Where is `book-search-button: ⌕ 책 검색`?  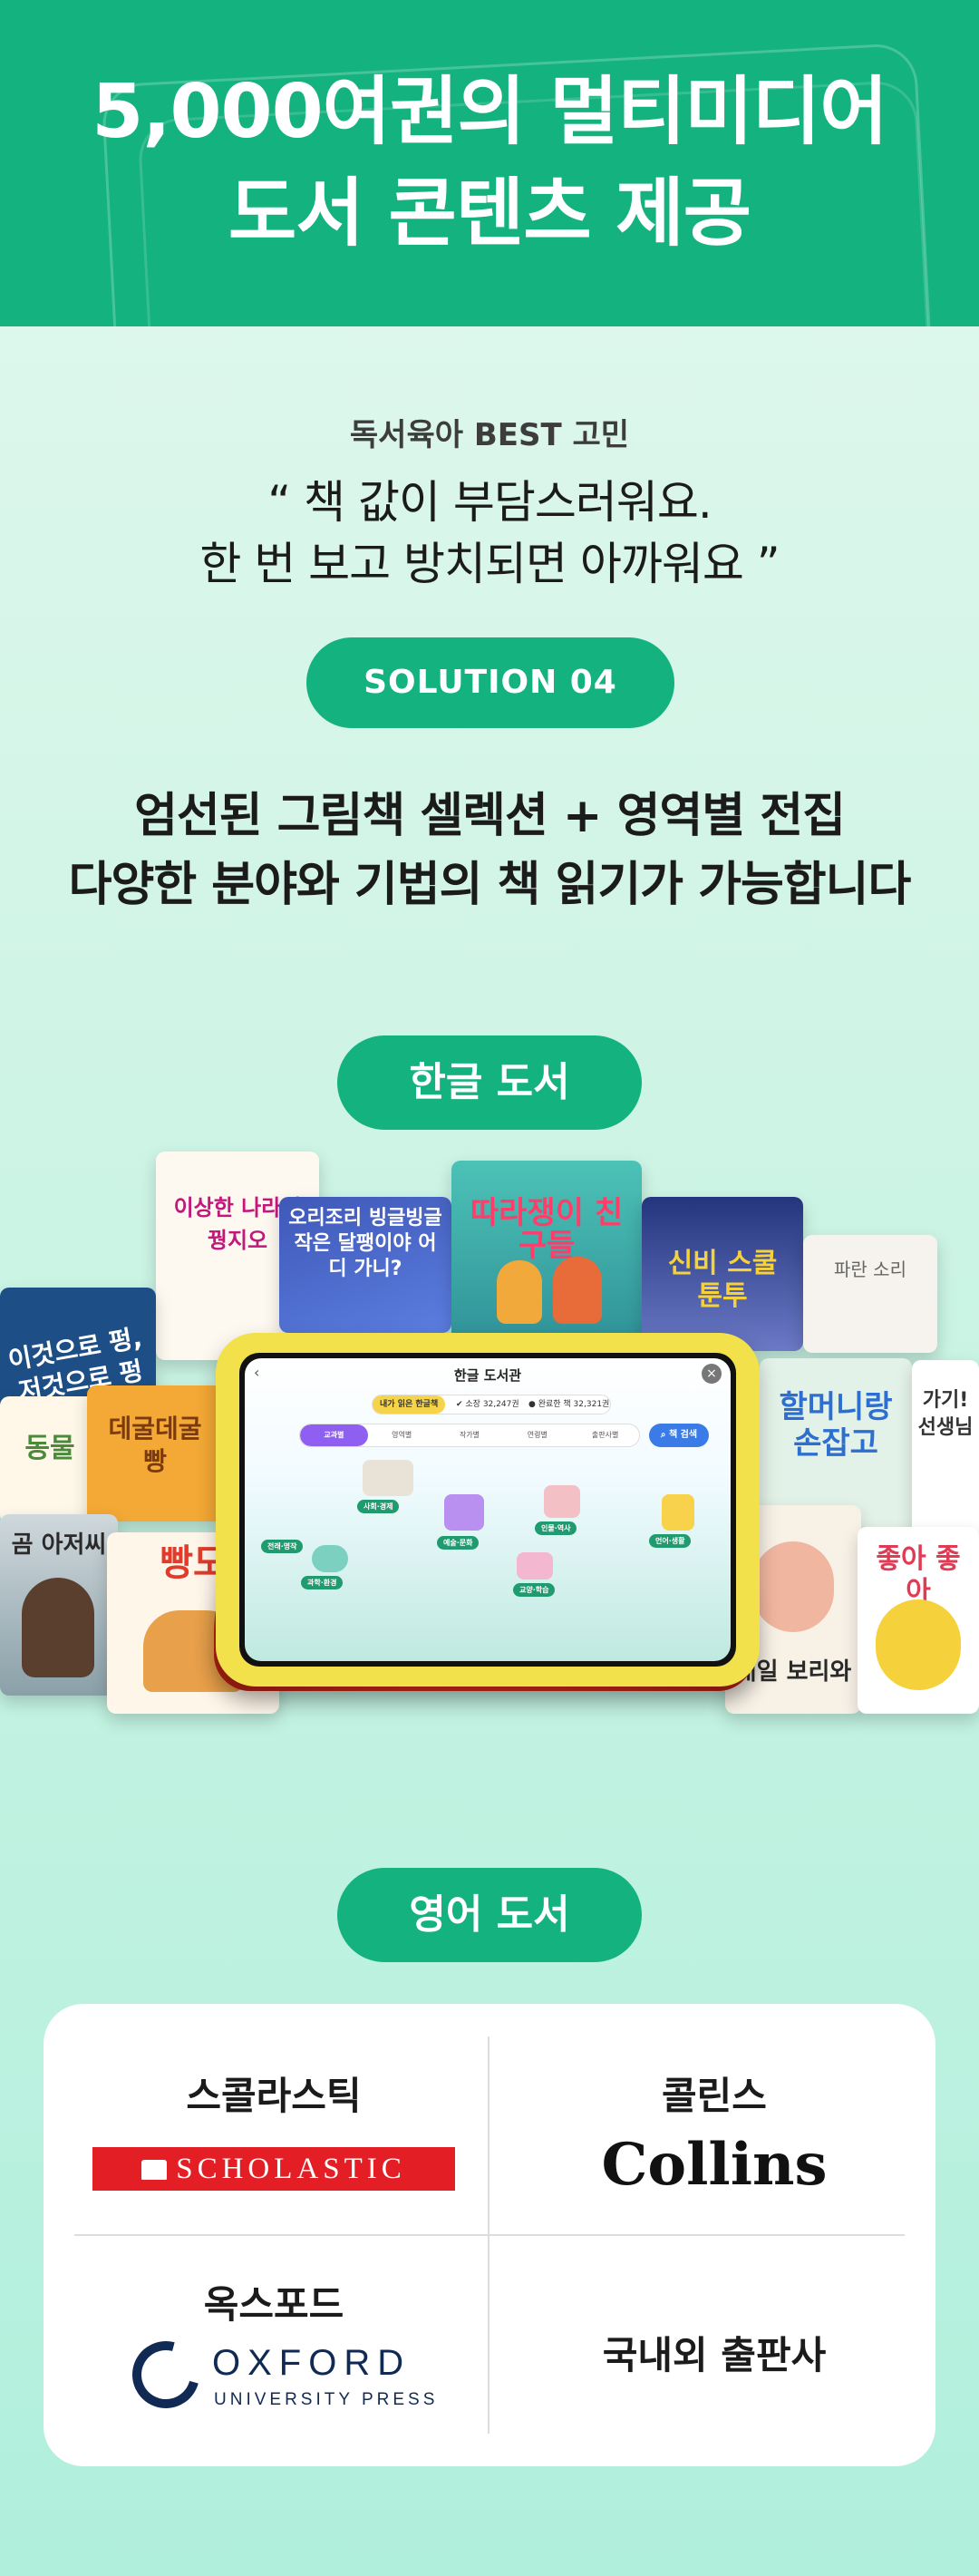
book-search-button: ⌕ 책 검색 is located at coordinates (679, 1435).